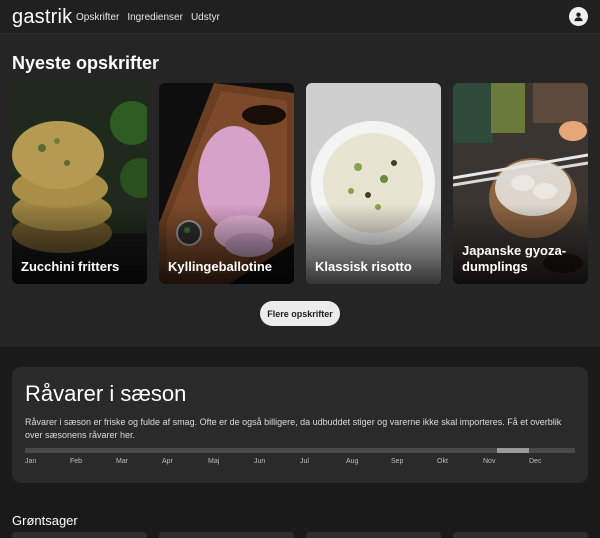  What do you see at coordinates (205, 17) in the screenshot?
I see `nav-link-equipment: Udstyr` at bounding box center [205, 17].